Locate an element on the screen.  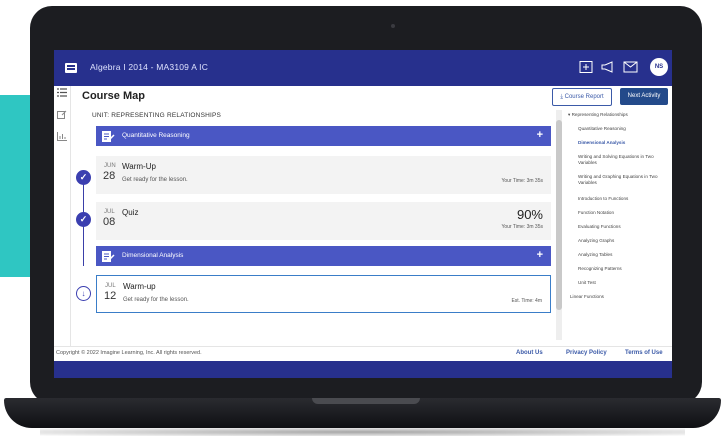
top-bar-icons is located at coordinates (608, 67).